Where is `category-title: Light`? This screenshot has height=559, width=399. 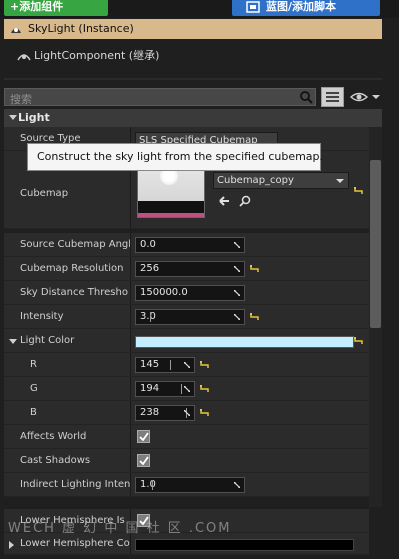 category-title: Light is located at coordinates (34, 117).